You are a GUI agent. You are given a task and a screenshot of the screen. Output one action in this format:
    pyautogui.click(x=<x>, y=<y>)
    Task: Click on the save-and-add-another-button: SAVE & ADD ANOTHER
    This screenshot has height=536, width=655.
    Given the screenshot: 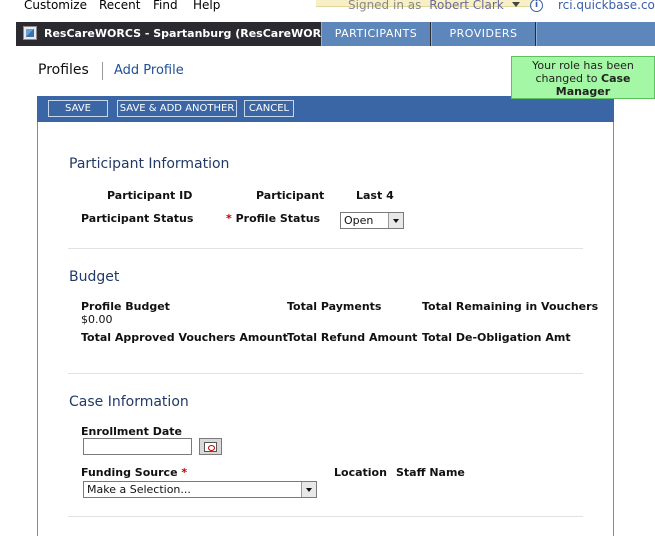 What is the action you would take?
    pyautogui.click(x=177, y=108)
    